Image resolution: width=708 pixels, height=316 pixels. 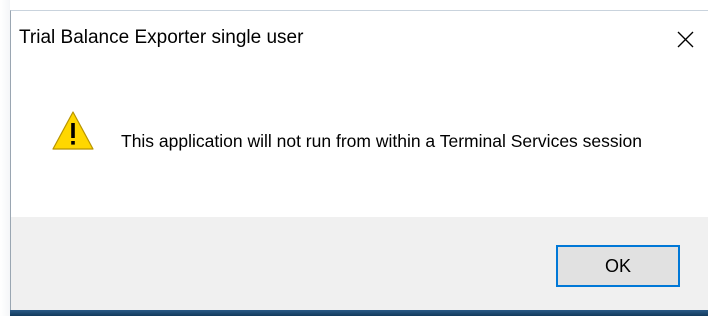 What do you see at coordinates (618, 266) in the screenshot?
I see `ok-button: OK` at bounding box center [618, 266].